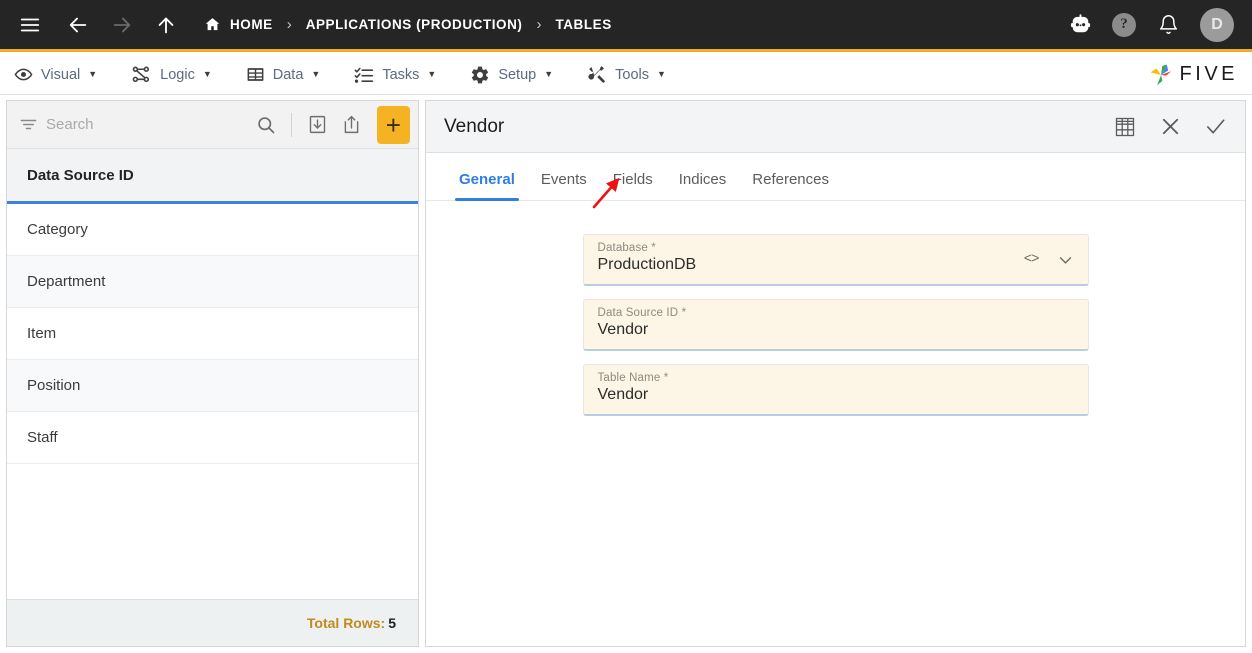  What do you see at coordinates (632, 74) in the screenshot?
I see `menu-tools-label: Tools` at bounding box center [632, 74].